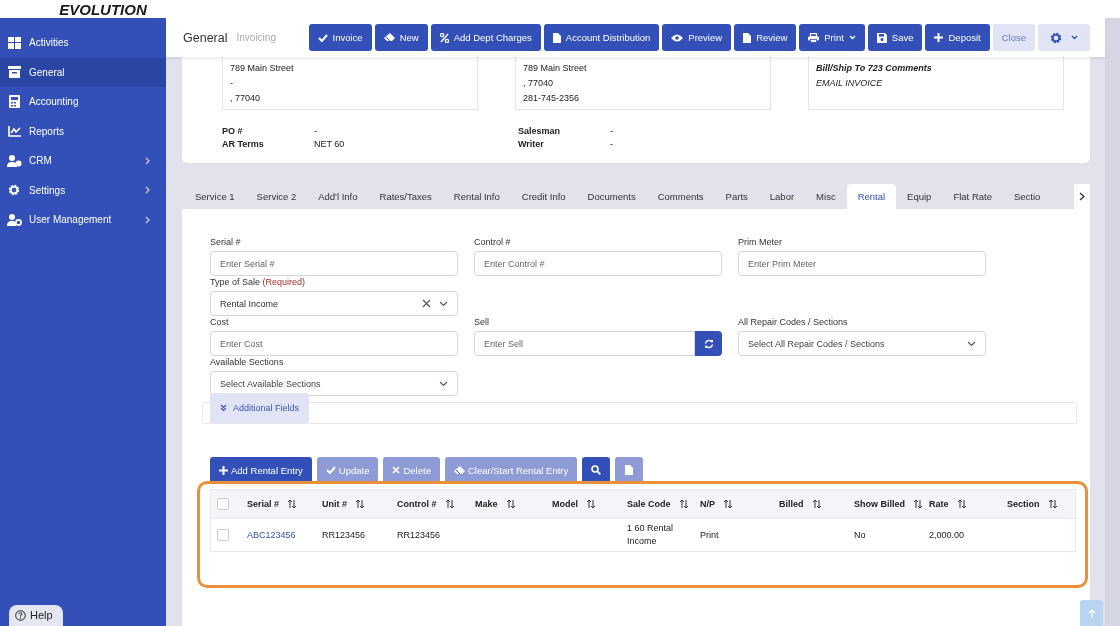 Image resolution: width=1120 pixels, height=626 pixels. I want to click on tab: Add'l Info, so click(338, 196).